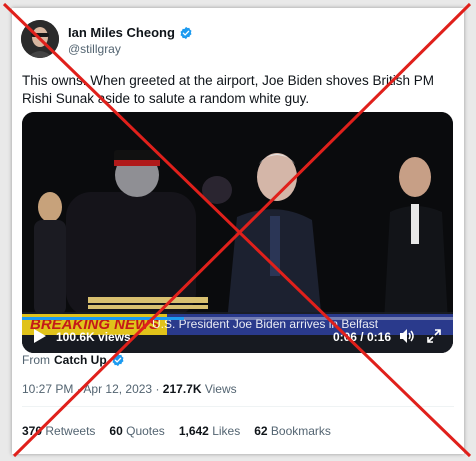 The width and height of the screenshot is (476, 461). What do you see at coordinates (407, 336) in the screenshot?
I see `volume-icon` at bounding box center [407, 336].